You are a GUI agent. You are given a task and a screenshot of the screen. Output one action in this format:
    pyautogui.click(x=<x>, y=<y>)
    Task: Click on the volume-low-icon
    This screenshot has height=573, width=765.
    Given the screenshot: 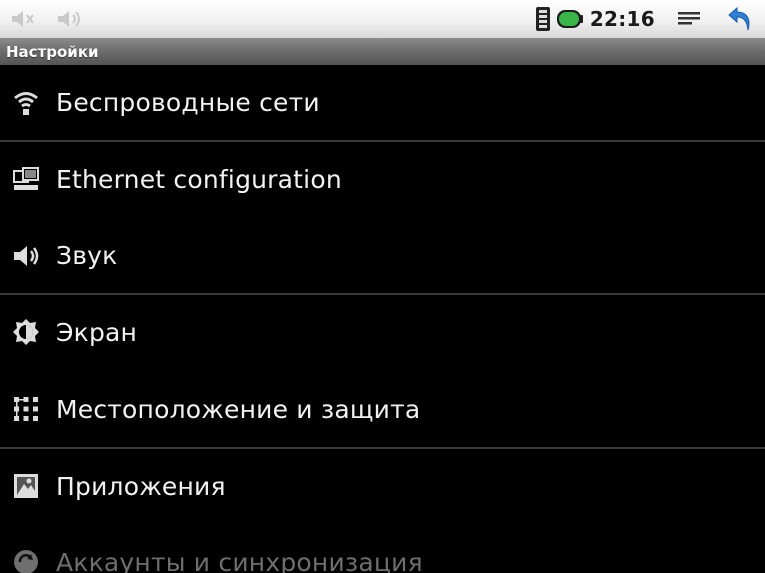 What is the action you would take?
    pyautogui.click(x=70, y=19)
    